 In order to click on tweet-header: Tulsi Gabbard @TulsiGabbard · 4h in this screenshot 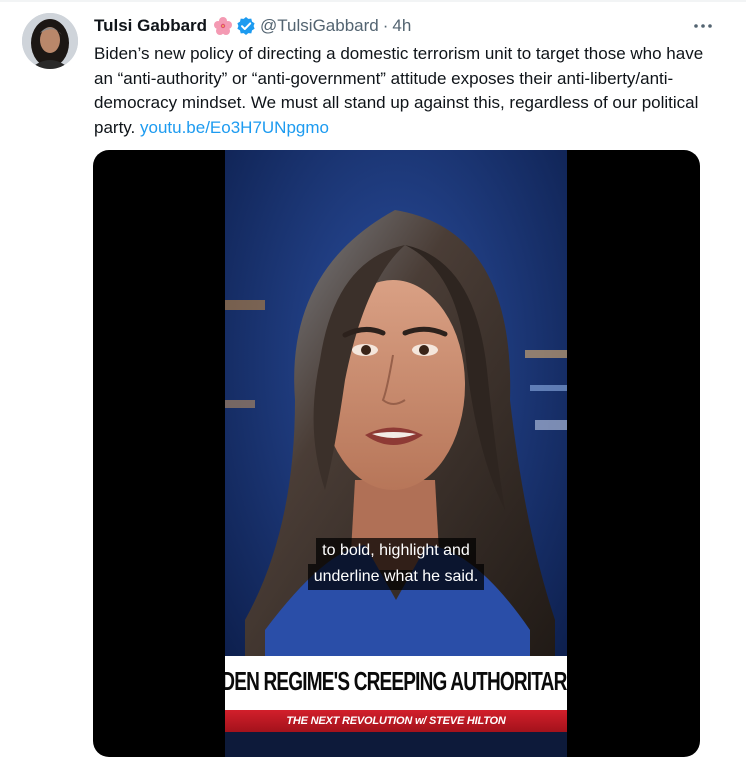, I will do `click(252, 26)`.